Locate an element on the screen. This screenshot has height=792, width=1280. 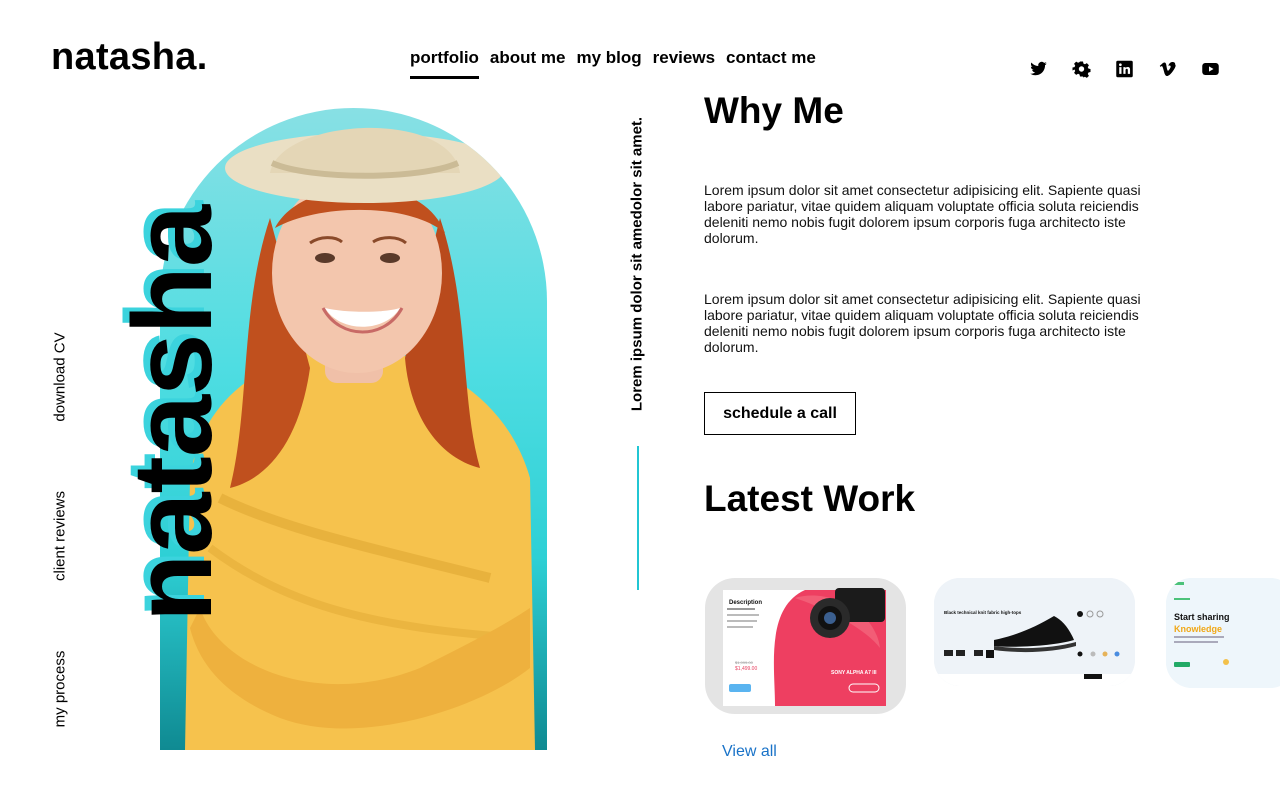
download-cv-label: download CV is located at coordinates (60, 376).